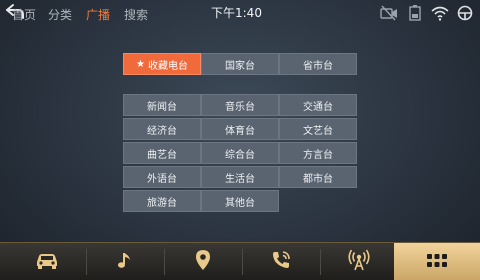 The image size is (480, 280). What do you see at coordinates (162, 177) in the screenshot?
I see `foreign-language-station-button: 外语台` at bounding box center [162, 177].